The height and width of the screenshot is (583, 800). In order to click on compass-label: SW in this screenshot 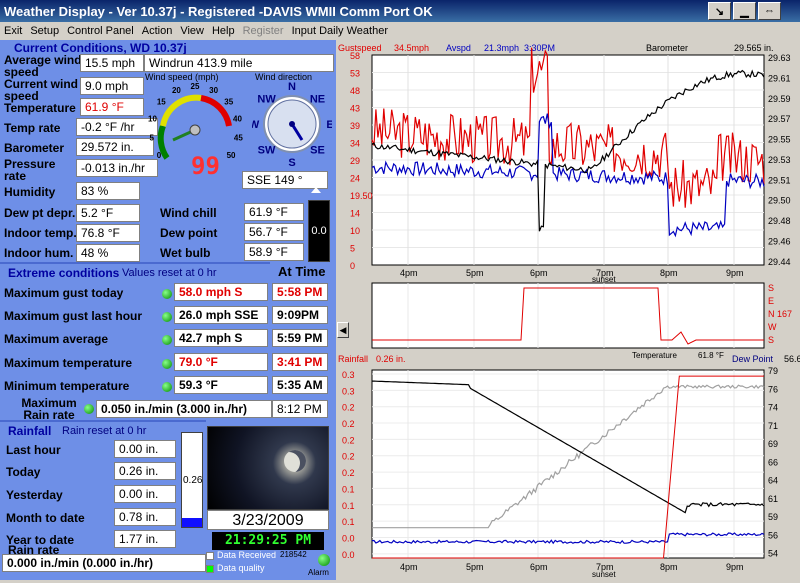, I will do `click(267, 150)`.